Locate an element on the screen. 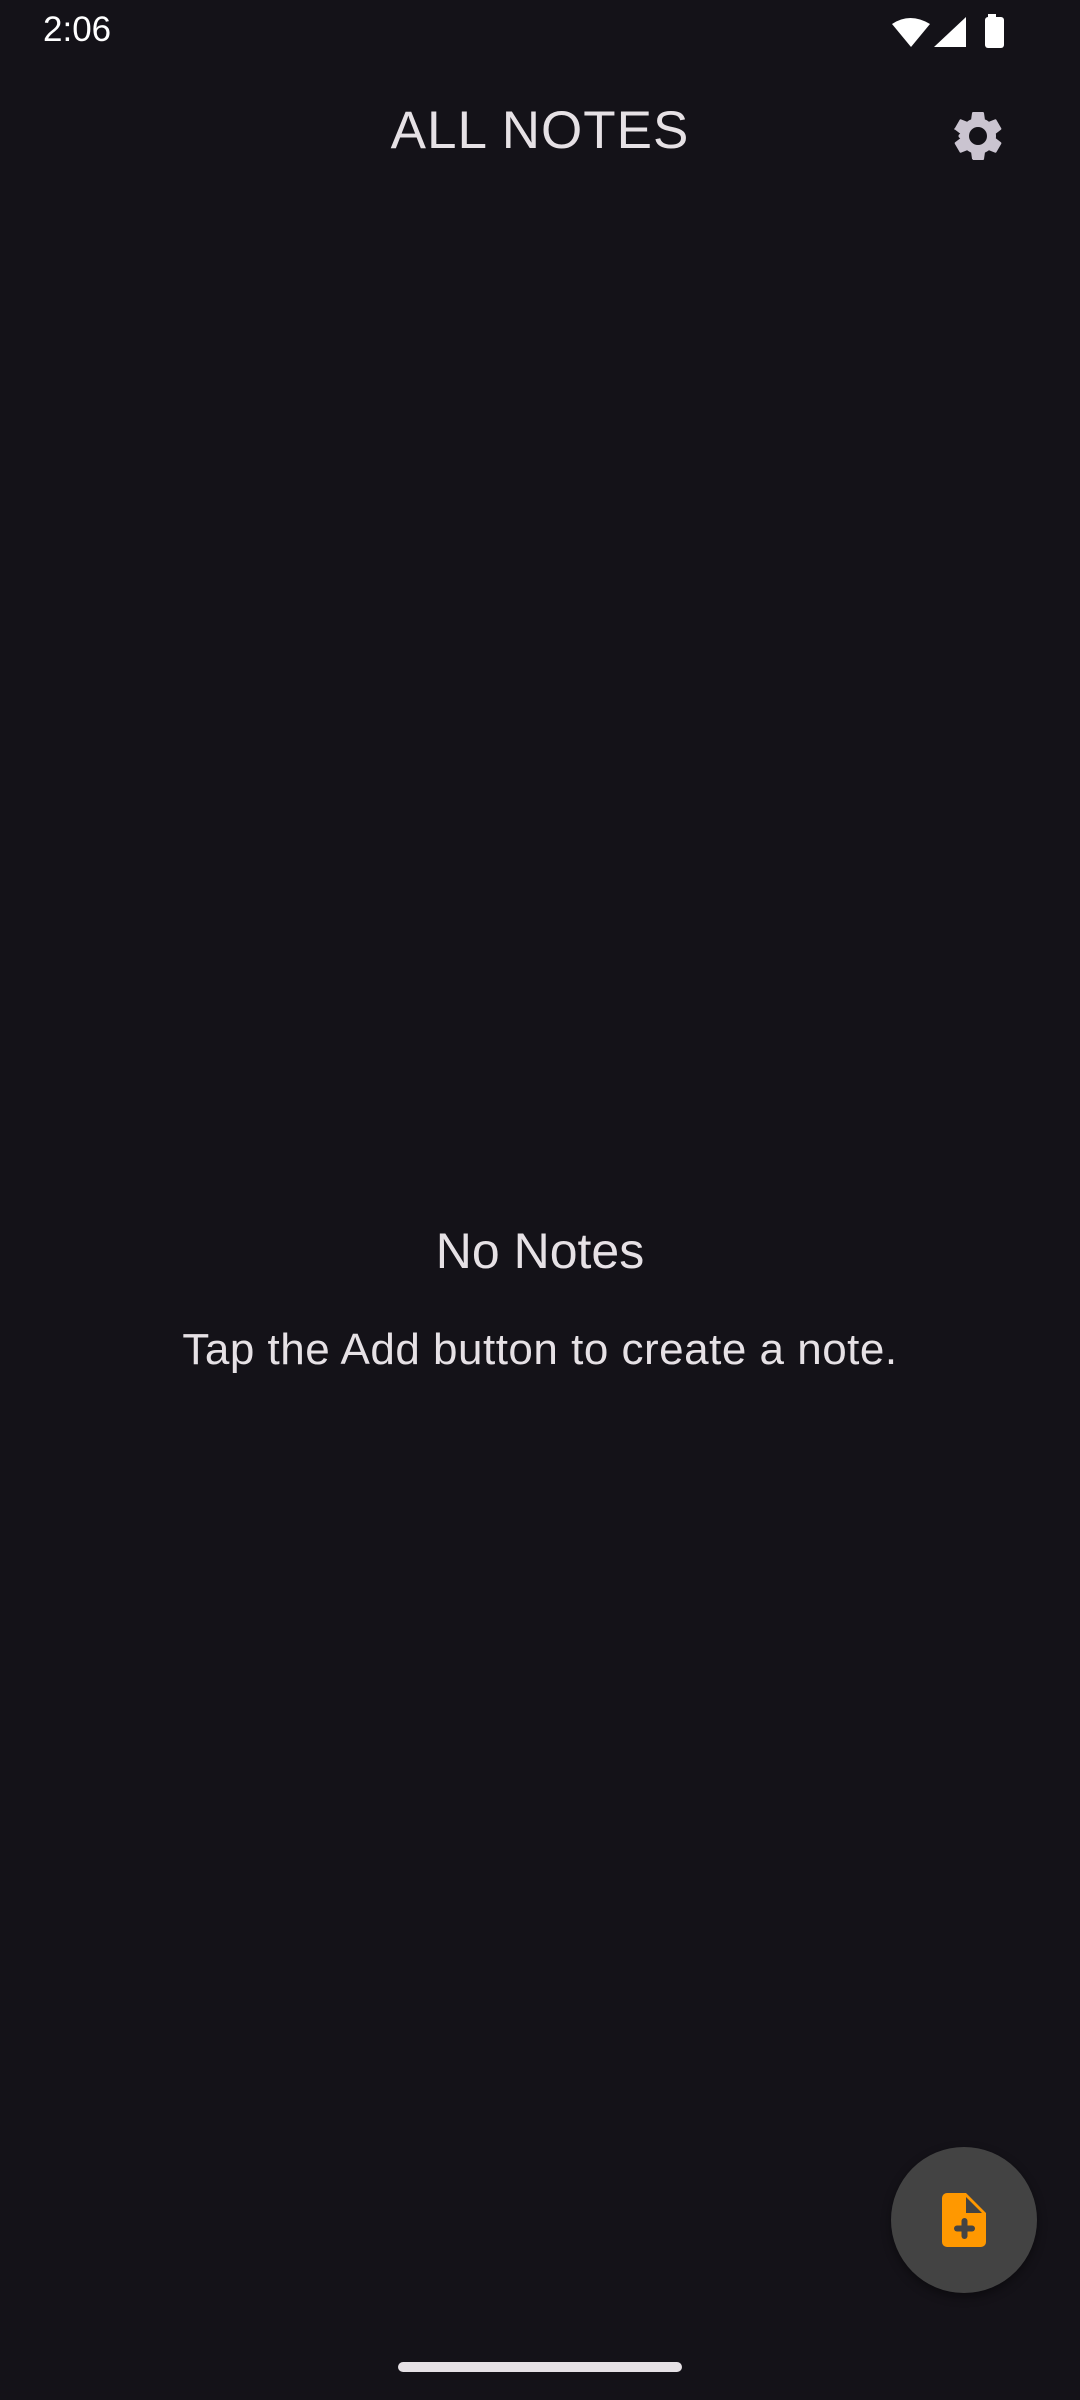 The width and height of the screenshot is (1080, 2400). settings-button is located at coordinates (978, 136).